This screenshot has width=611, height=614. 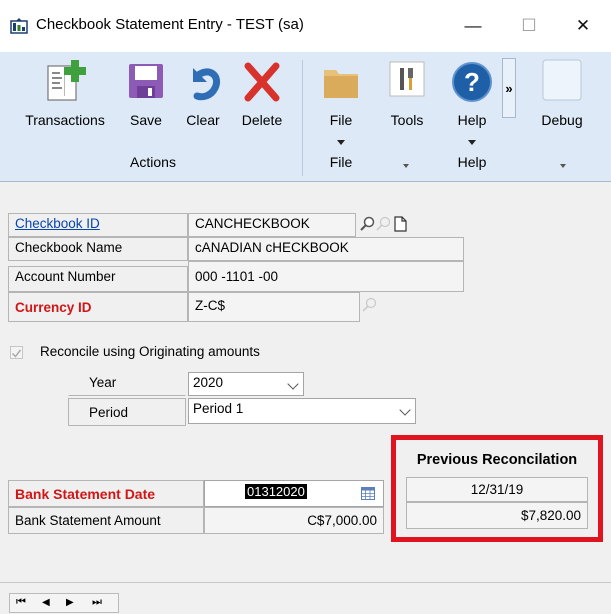 I want to click on folder-icon, so click(x=341, y=84).